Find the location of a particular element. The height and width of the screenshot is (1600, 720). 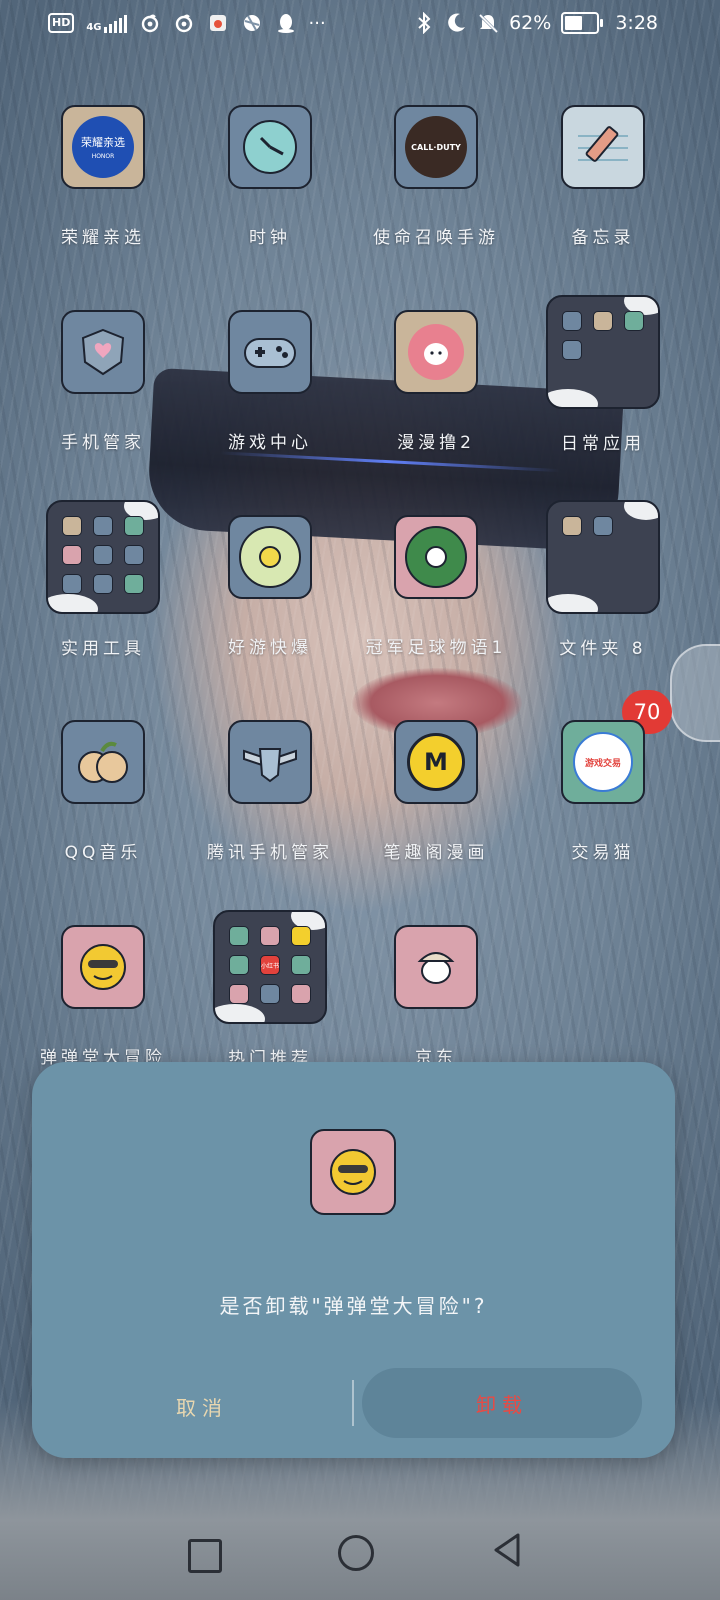

app-label: QQ音乐 is located at coordinates (103, 853).